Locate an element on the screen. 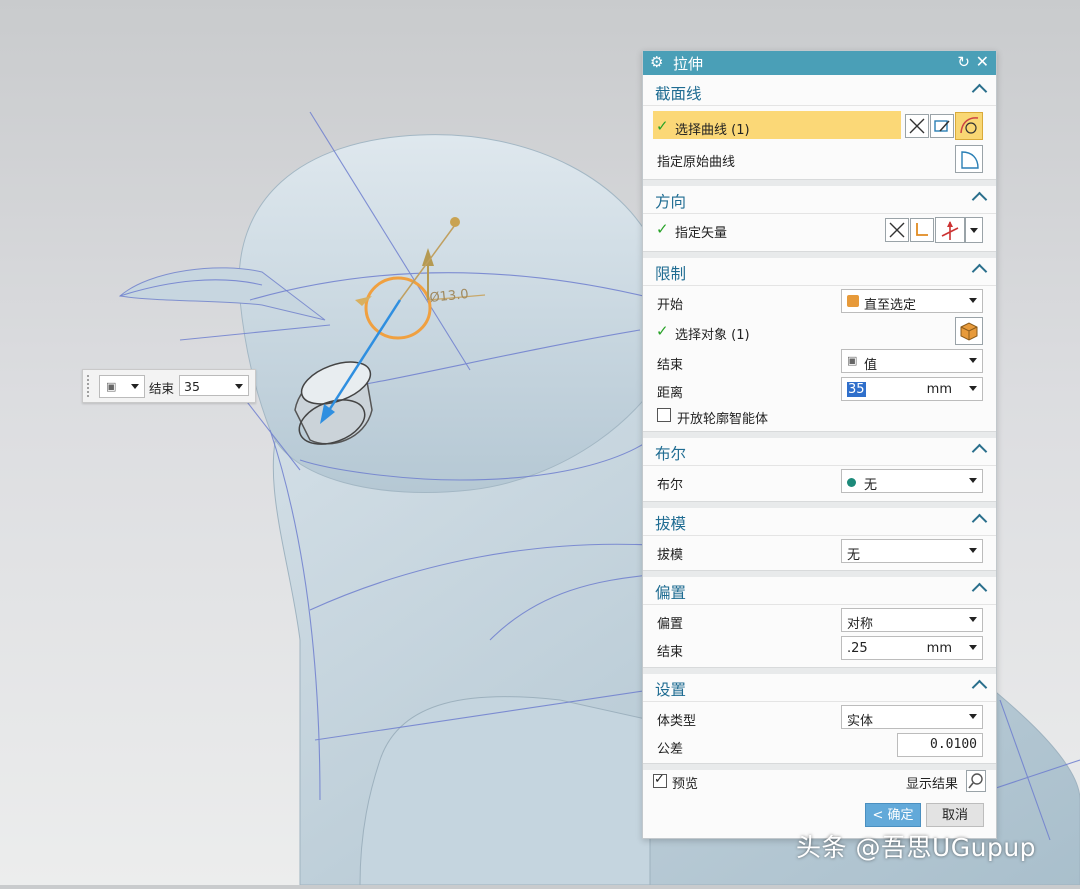  show-result-button is located at coordinates (976, 781).